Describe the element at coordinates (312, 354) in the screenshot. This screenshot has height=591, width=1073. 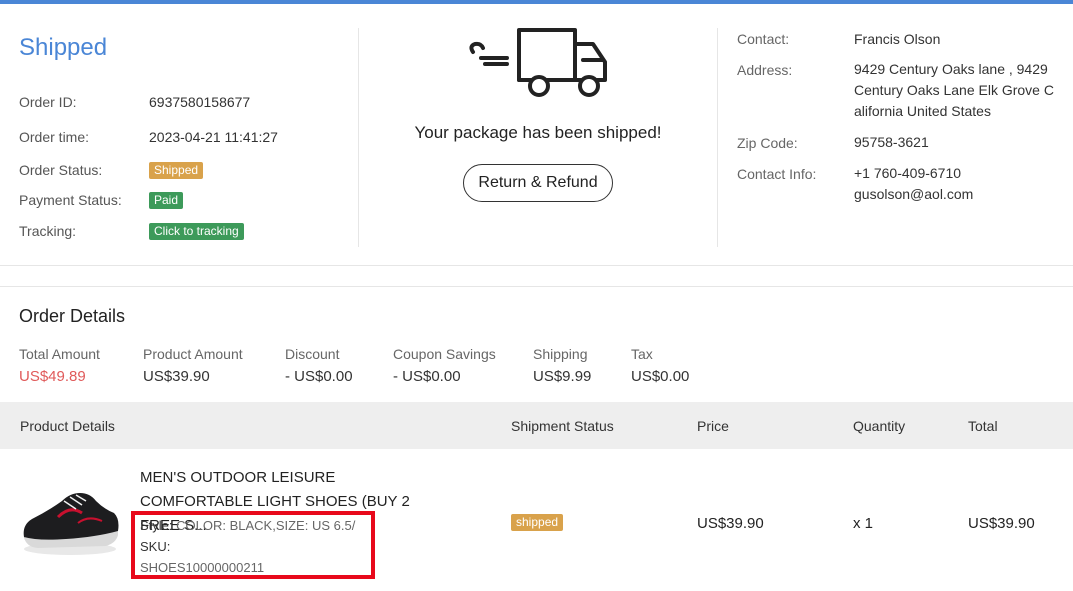
I see `discount-label: Discount` at that location.